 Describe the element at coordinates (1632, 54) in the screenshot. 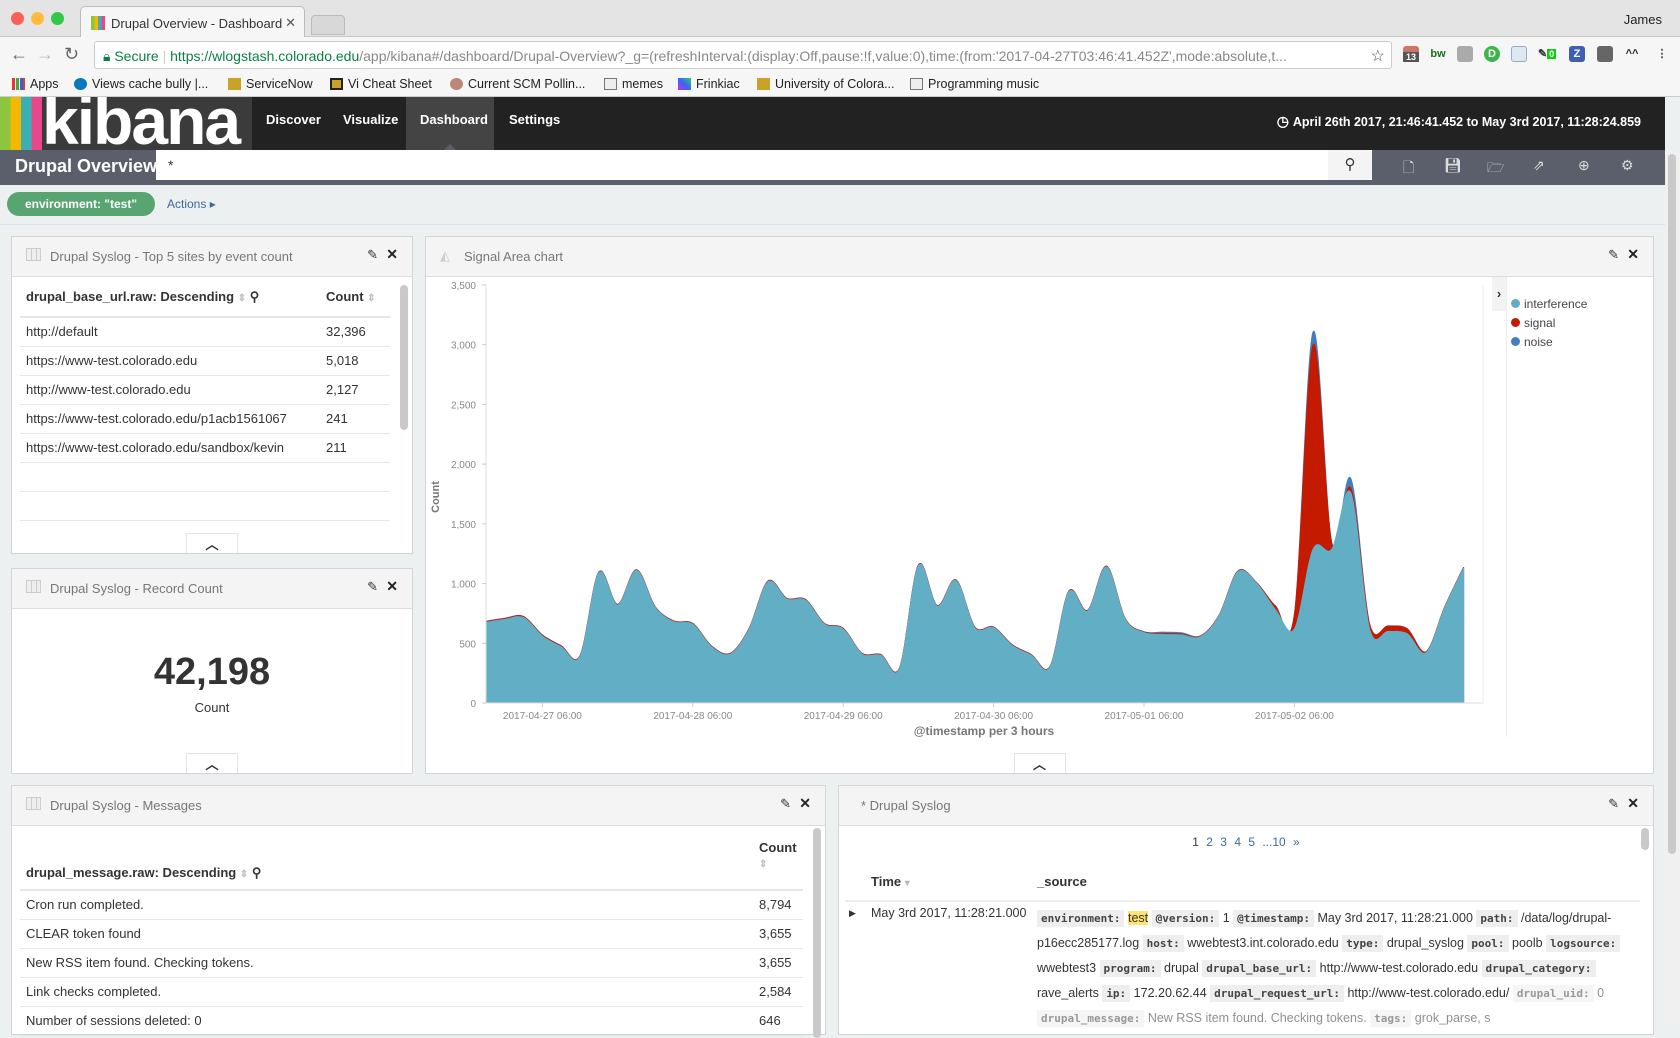

I see `mountain-extension-icon: ^^` at that location.